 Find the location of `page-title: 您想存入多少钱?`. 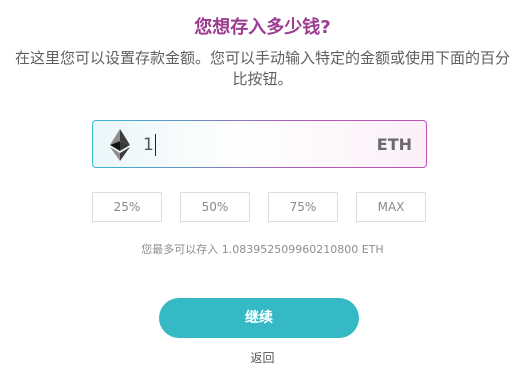

page-title: 您想存入多少钱? is located at coordinates (262, 27).